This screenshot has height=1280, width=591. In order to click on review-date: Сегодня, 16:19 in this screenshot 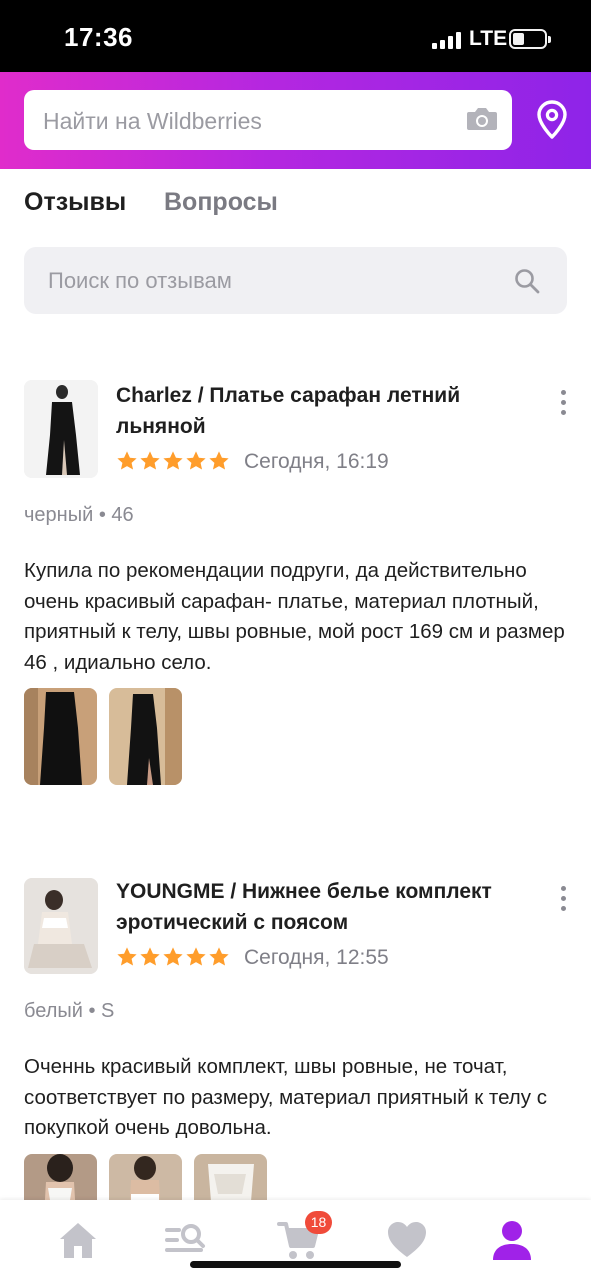, I will do `click(316, 461)`.